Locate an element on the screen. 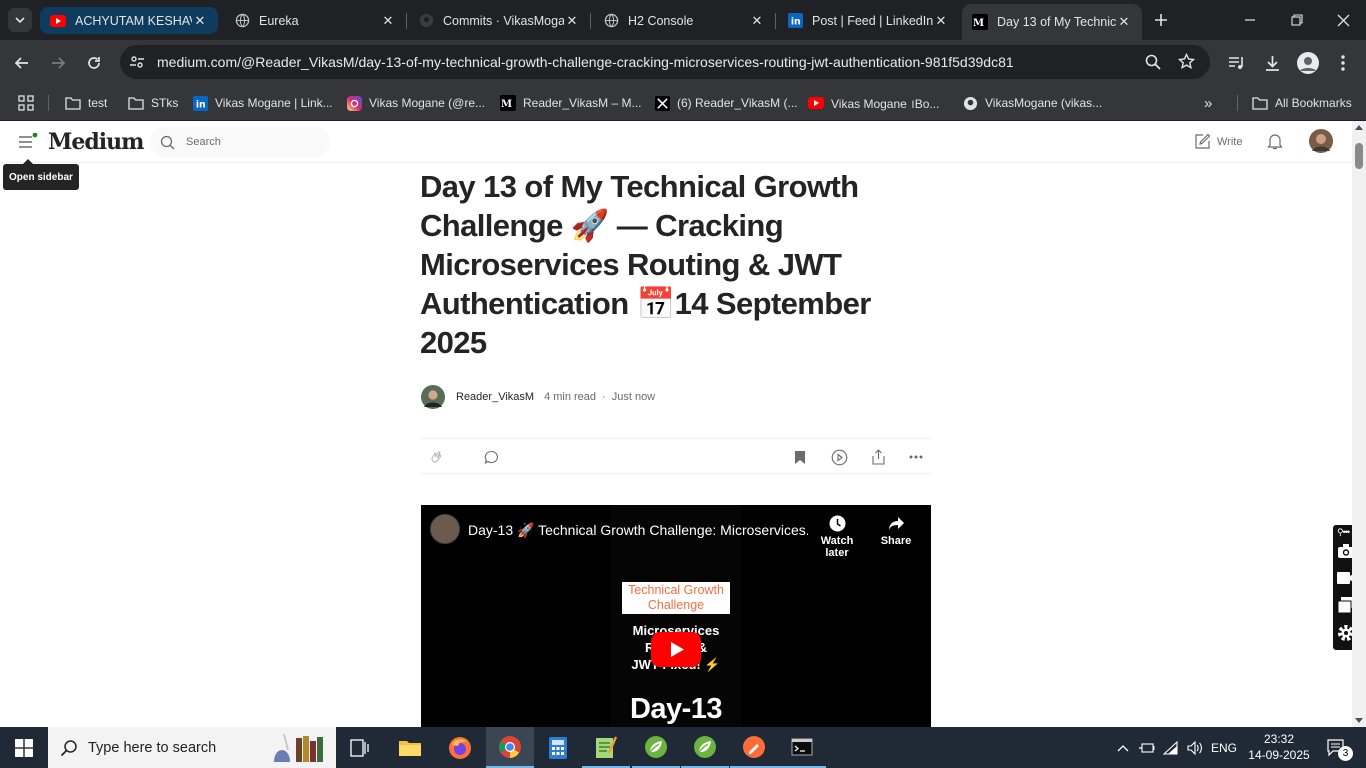 This screenshot has height=768, width=1366. folder-icon is located at coordinates (410, 748).